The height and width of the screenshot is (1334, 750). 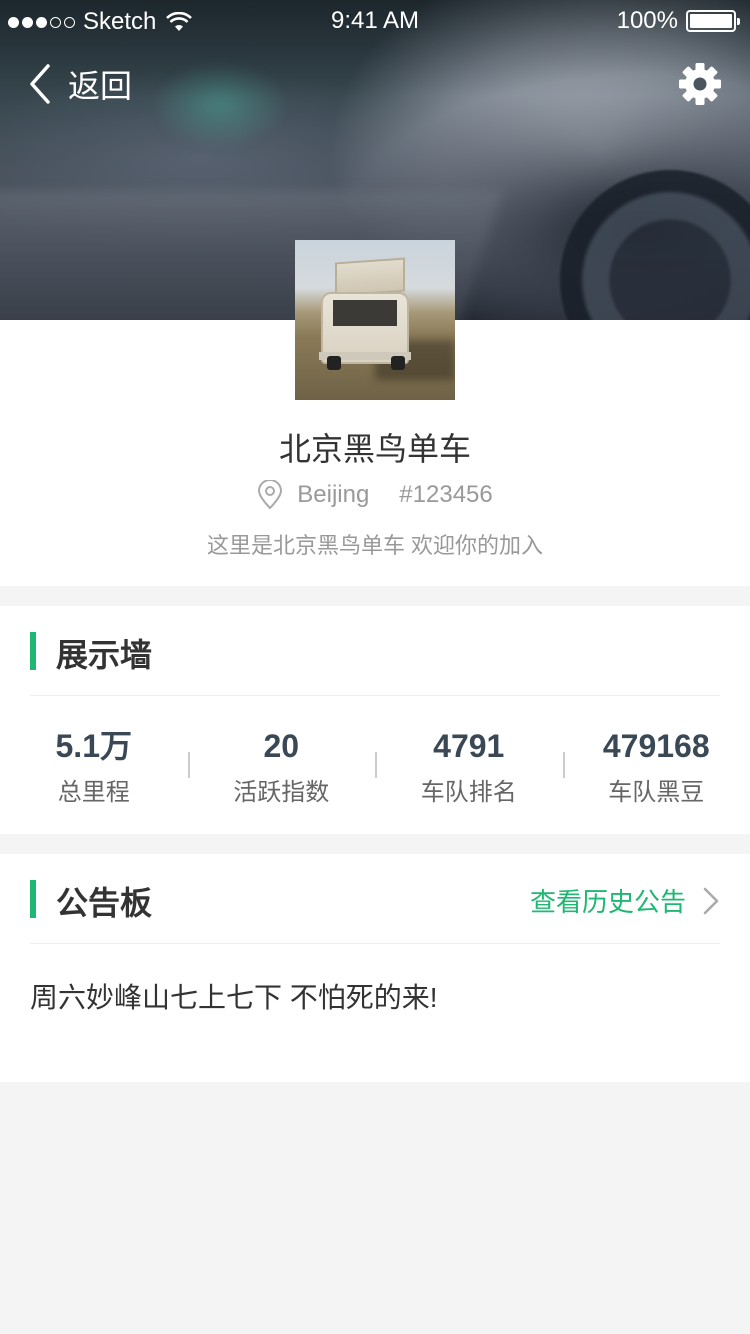 I want to click on back-label: 返回, so click(x=100, y=86).